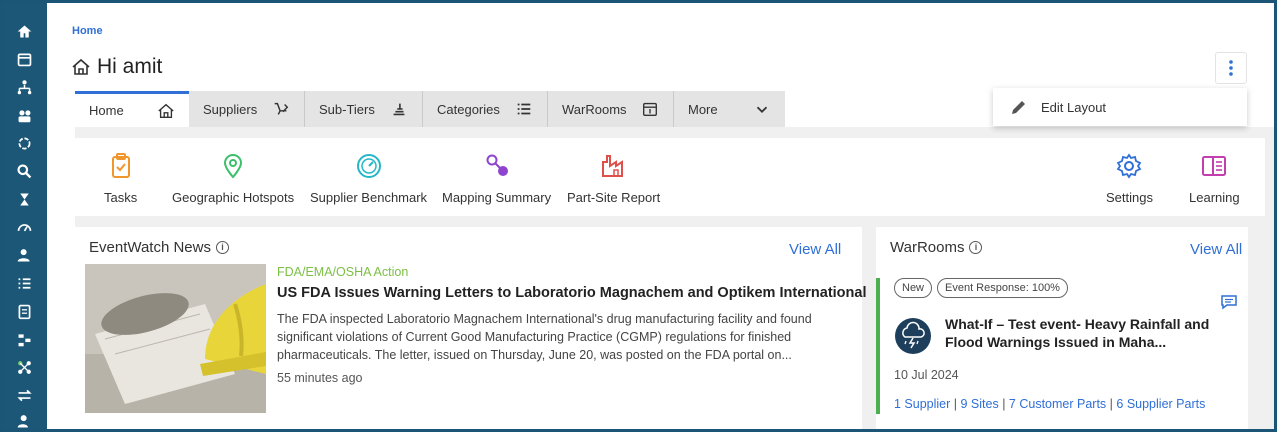 The width and height of the screenshot is (1277, 432). Describe the element at coordinates (1160, 404) in the screenshot. I see `supplier-parts-link: 6 Supplier Parts` at that location.